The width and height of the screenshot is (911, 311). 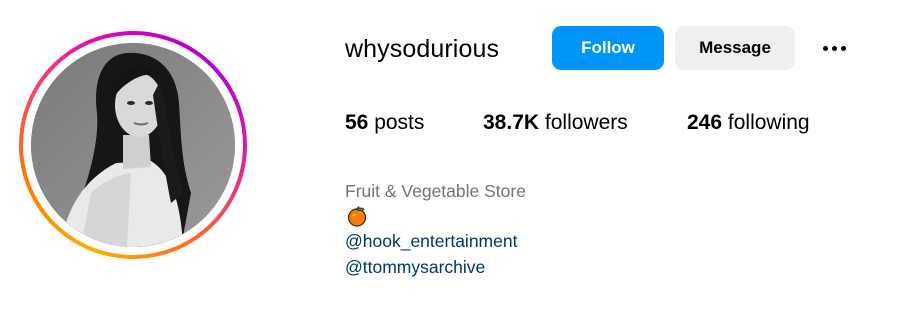 I want to click on followers-count: 38.7K, so click(x=511, y=122).